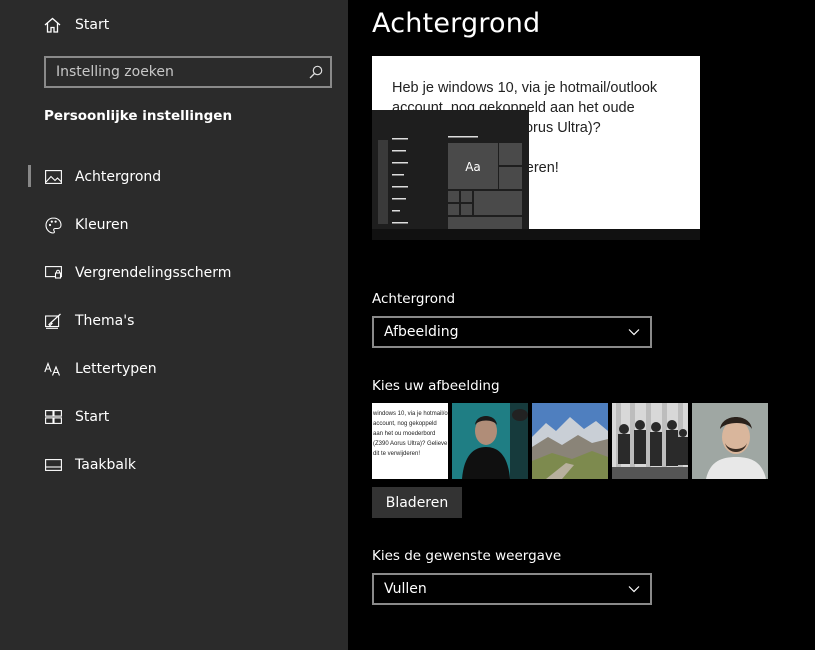 Image resolution: width=815 pixels, height=650 pixels. What do you see at coordinates (92, 25) in the screenshot?
I see `home-label: Start` at bounding box center [92, 25].